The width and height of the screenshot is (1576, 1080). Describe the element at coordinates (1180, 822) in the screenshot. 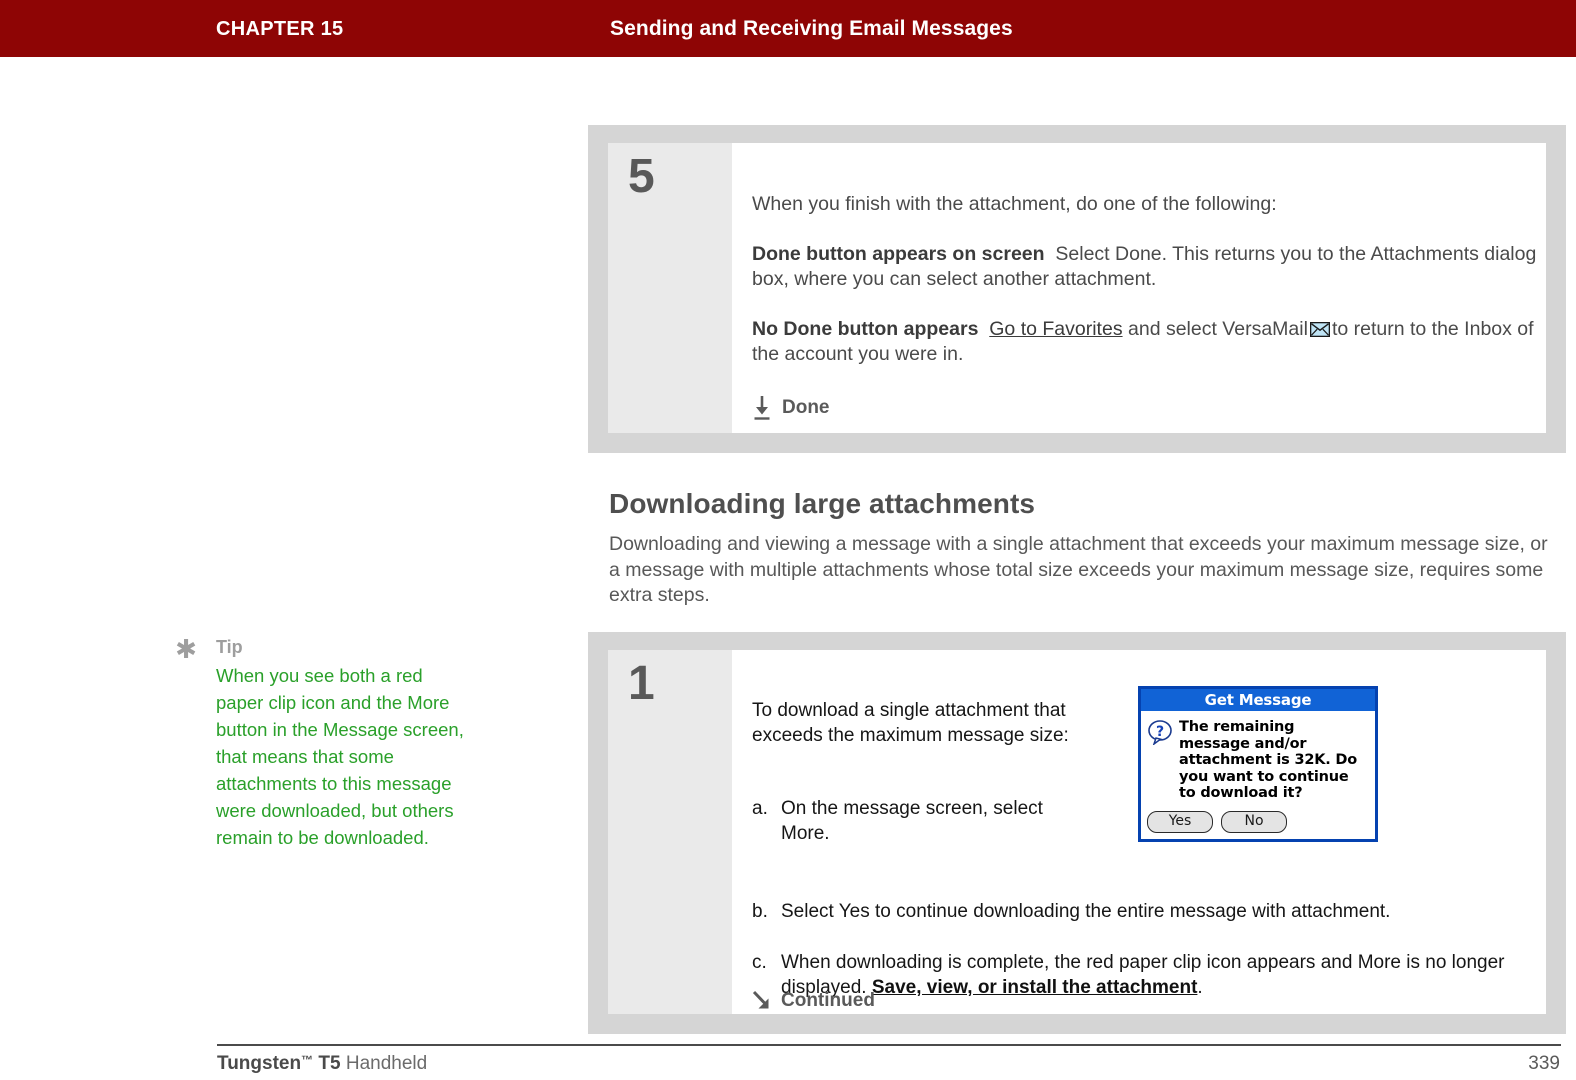

I see `dialog-yes-button: Yes` at that location.